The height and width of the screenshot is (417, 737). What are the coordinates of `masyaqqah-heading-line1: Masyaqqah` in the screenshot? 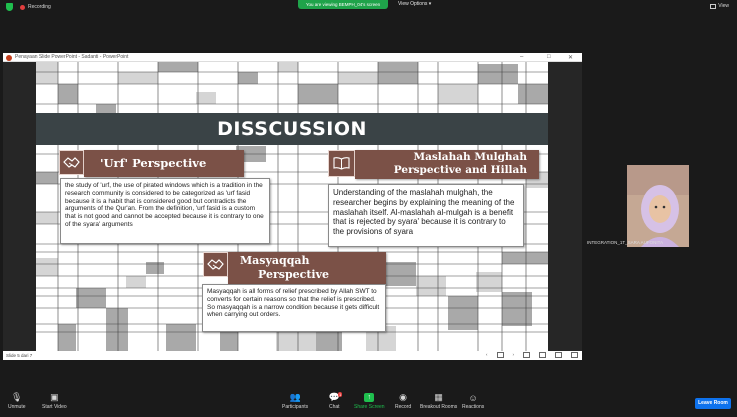 It's located at (275, 260).